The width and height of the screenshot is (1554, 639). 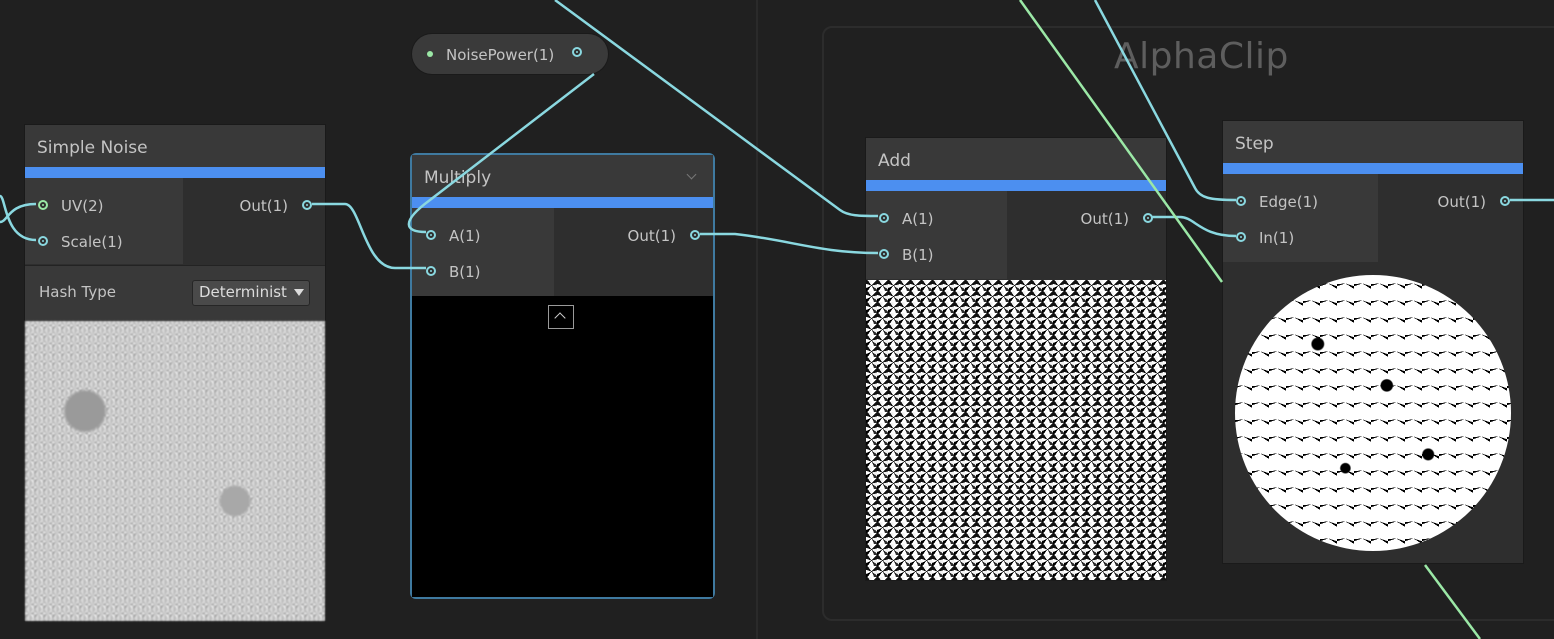 What do you see at coordinates (1300, 238) in the screenshot?
I see `input-port-row: In(1)` at bounding box center [1300, 238].